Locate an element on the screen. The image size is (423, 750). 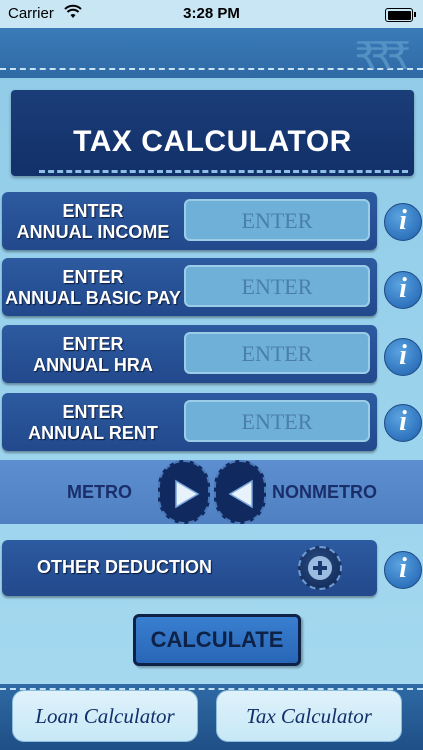
annual-income-label-line2: ANNUAL INCOME is located at coordinates (93, 232).